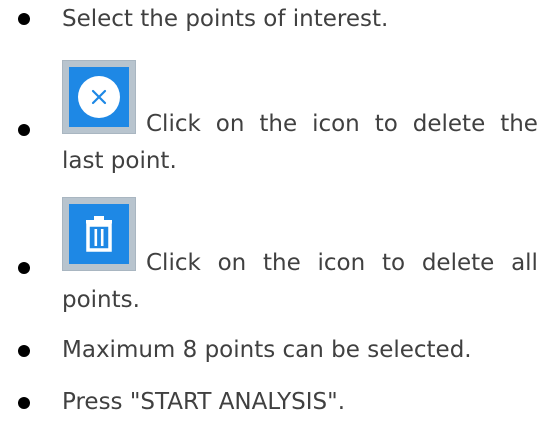 The width and height of the screenshot is (550, 432). What do you see at coordinates (524, 263) in the screenshot?
I see `word: all` at bounding box center [524, 263].